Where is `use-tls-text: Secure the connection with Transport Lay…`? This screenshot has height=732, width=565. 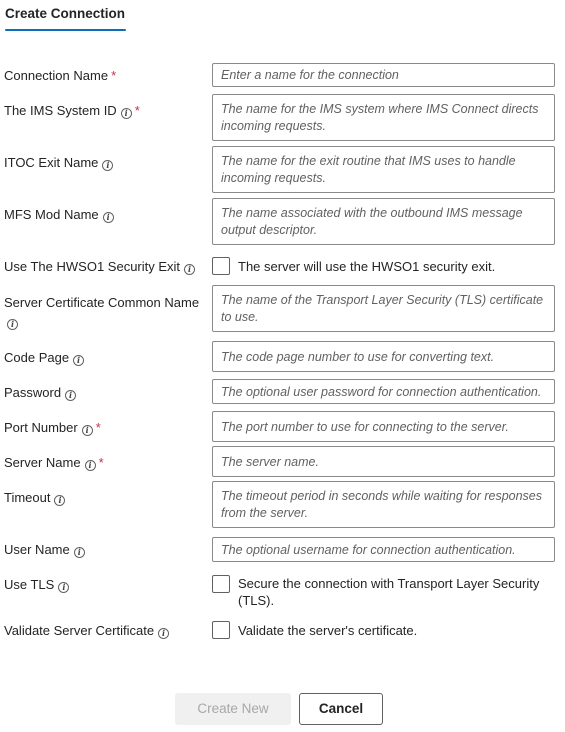
use-tls-text: Secure the connection with Transport Lay… is located at coordinates (389, 592).